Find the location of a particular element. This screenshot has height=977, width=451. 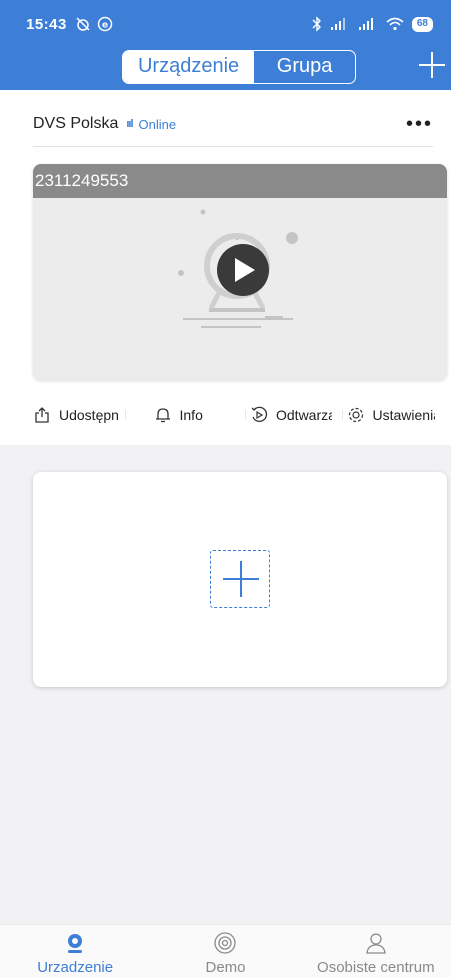

device-actions: Udostępnij Info Odtwarzanie Ustawienia is located at coordinates (238, 415).